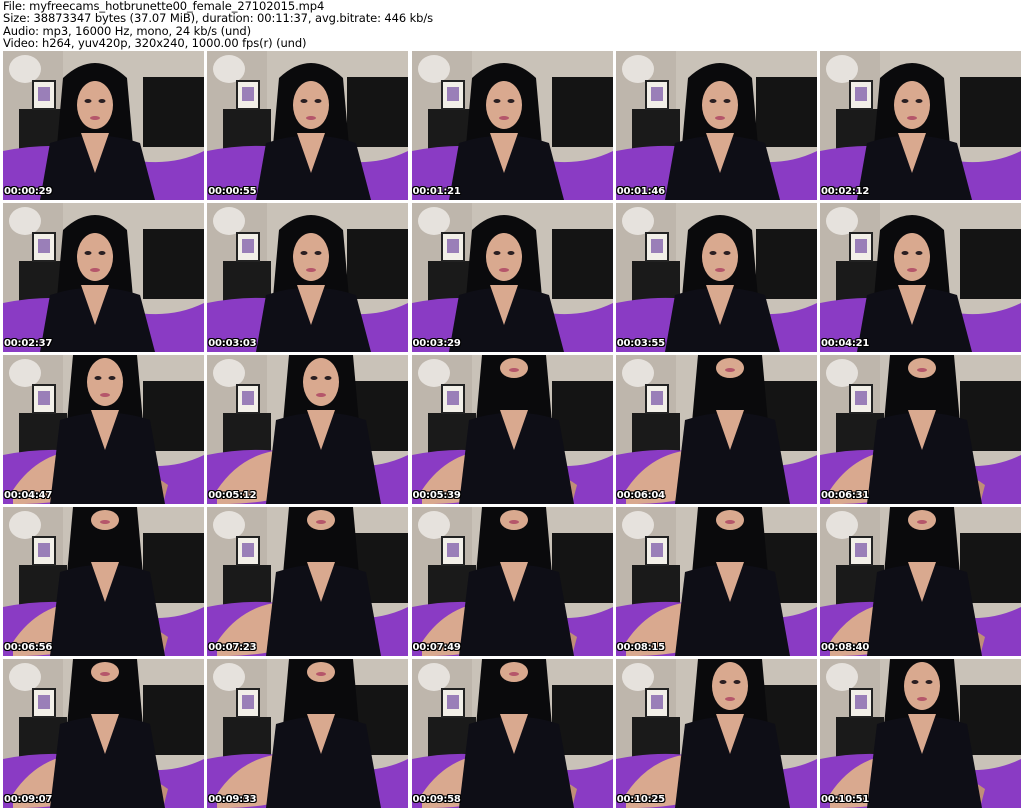 This screenshot has height=811, width=1024. I want to click on thumbnail-timestamp: 00:01:21, so click(436, 191).